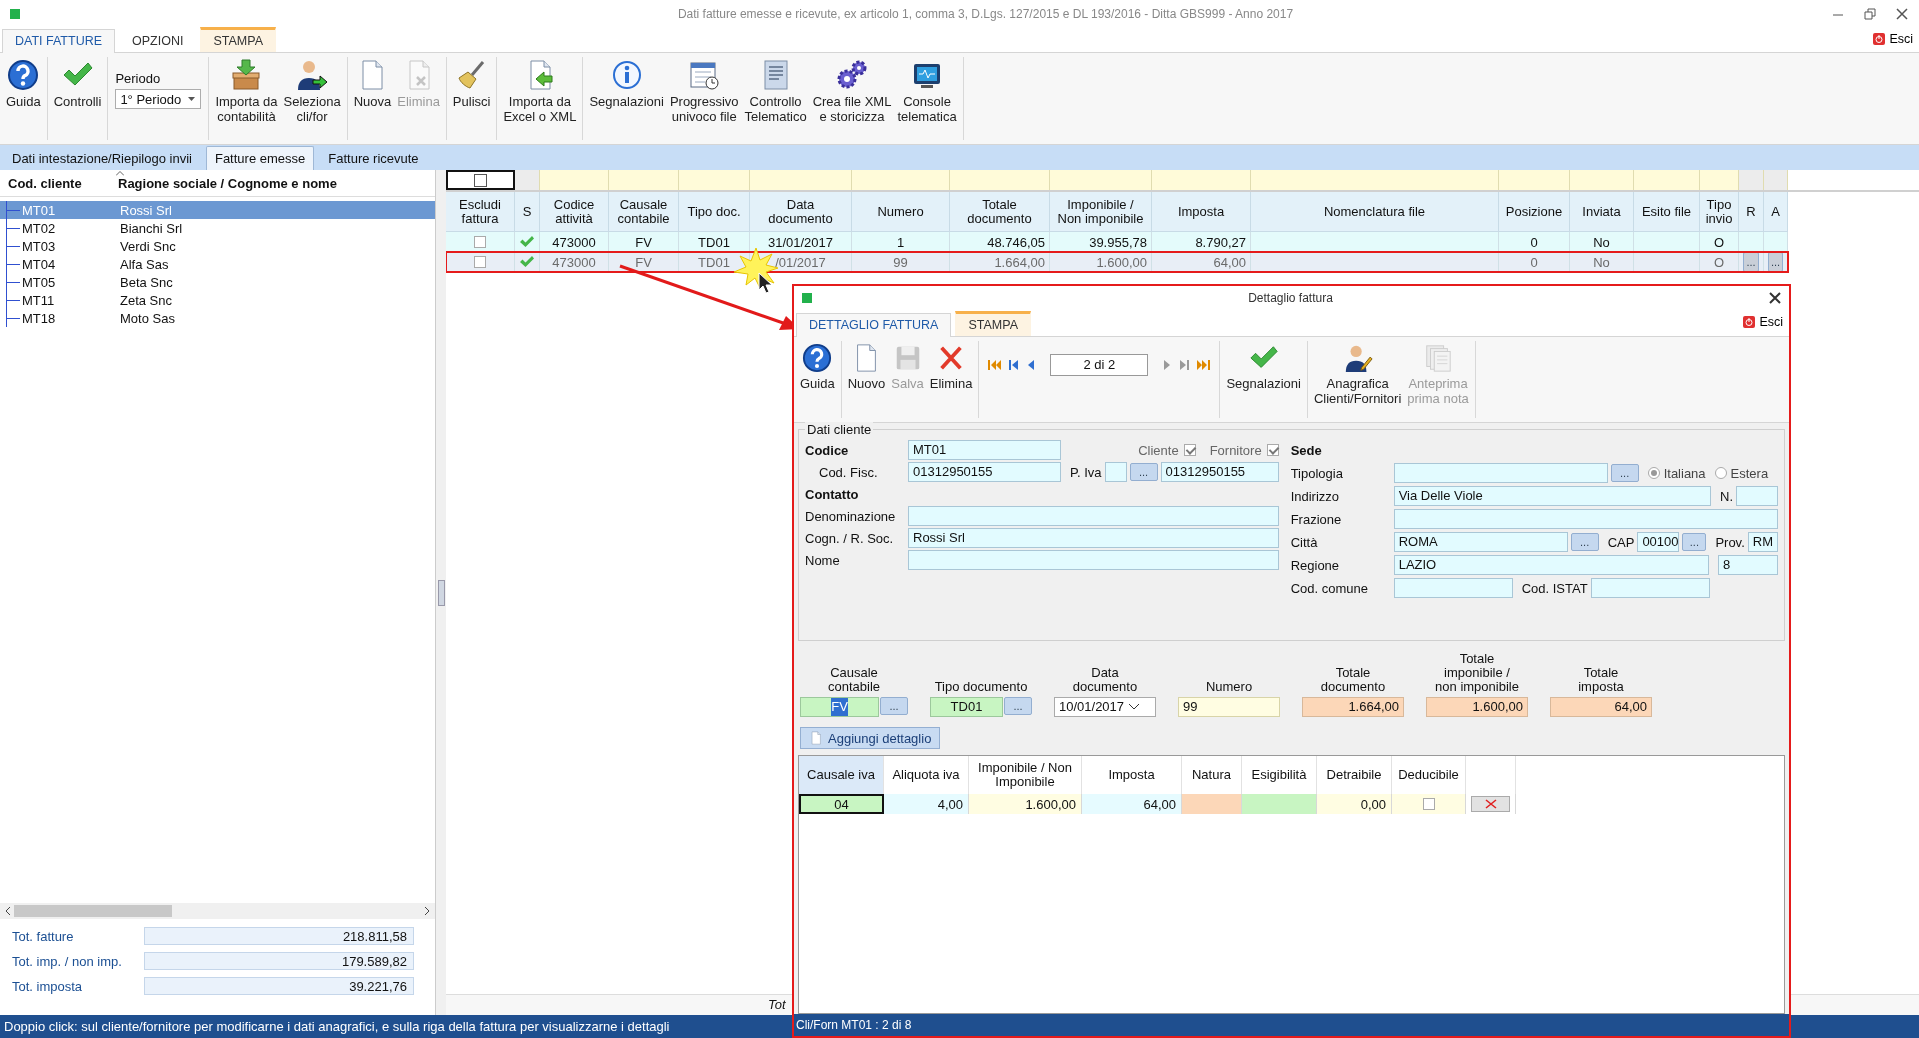 This screenshot has height=1038, width=1919. Describe the element at coordinates (480, 212) in the screenshot. I see `column-header: Escludi fattura` at that location.